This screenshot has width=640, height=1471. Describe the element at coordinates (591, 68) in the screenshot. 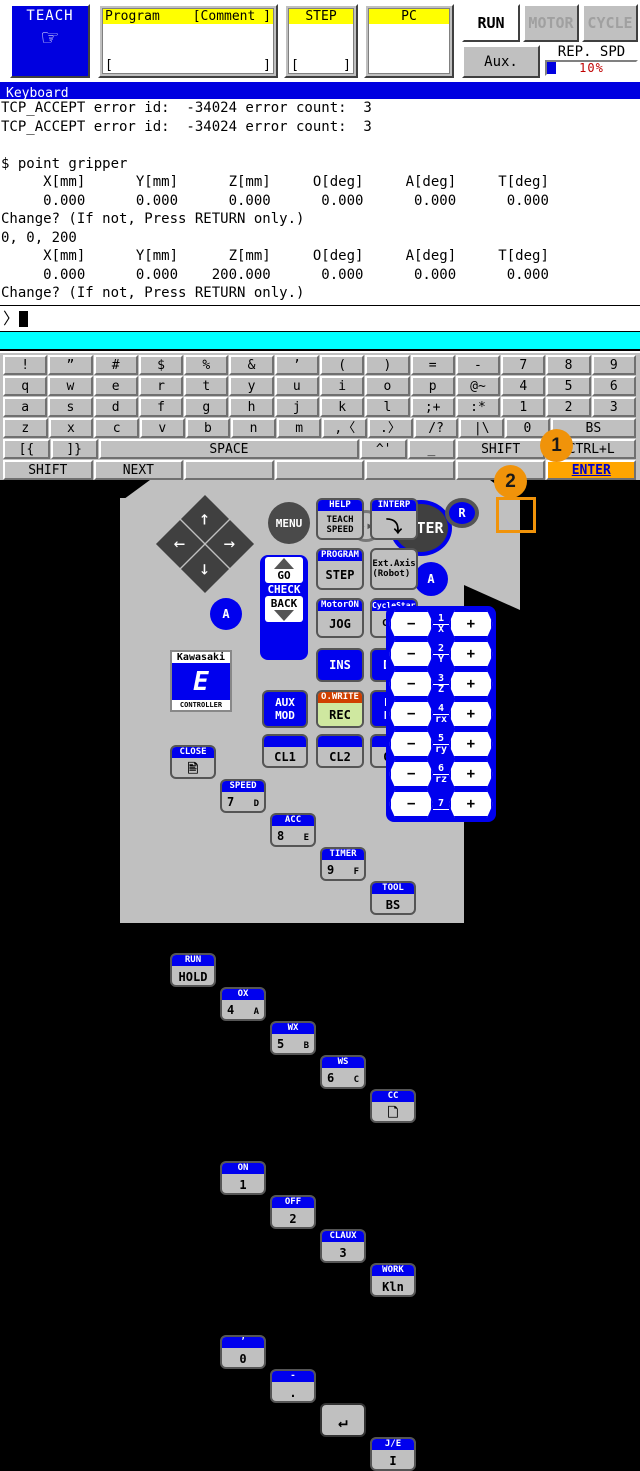

I see `repeat-speed-bar: 10%` at that location.